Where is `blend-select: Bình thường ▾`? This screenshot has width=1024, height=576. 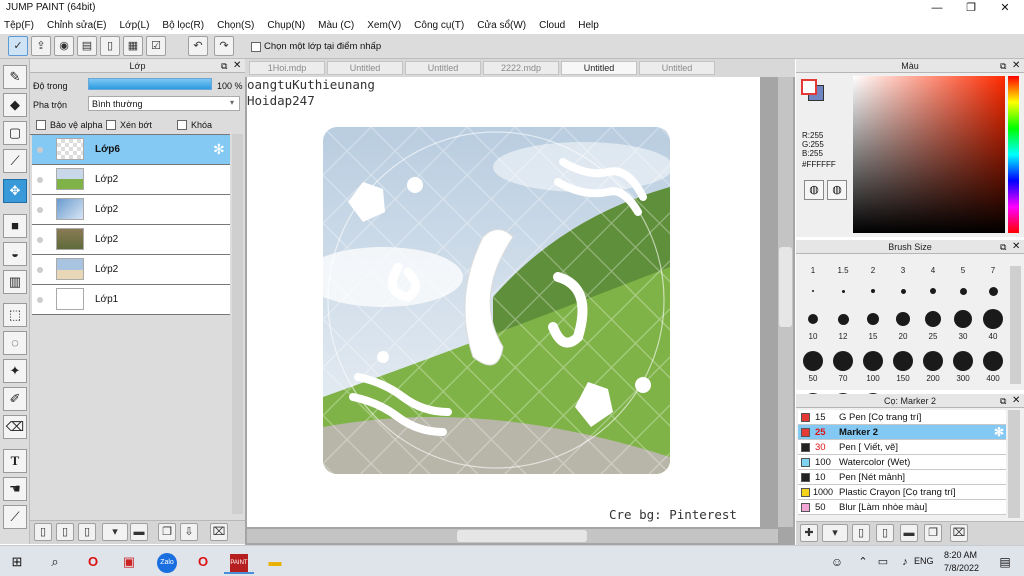
blend-select: Bình thường ▾ is located at coordinates (164, 103).